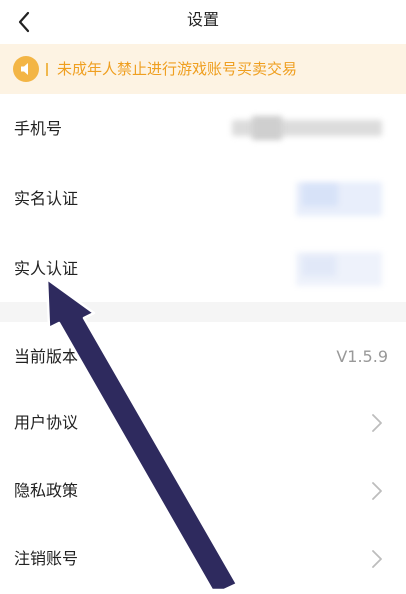 Image resolution: width=406 pixels, height=594 pixels. I want to click on row-label: 实人认证, so click(46, 268).